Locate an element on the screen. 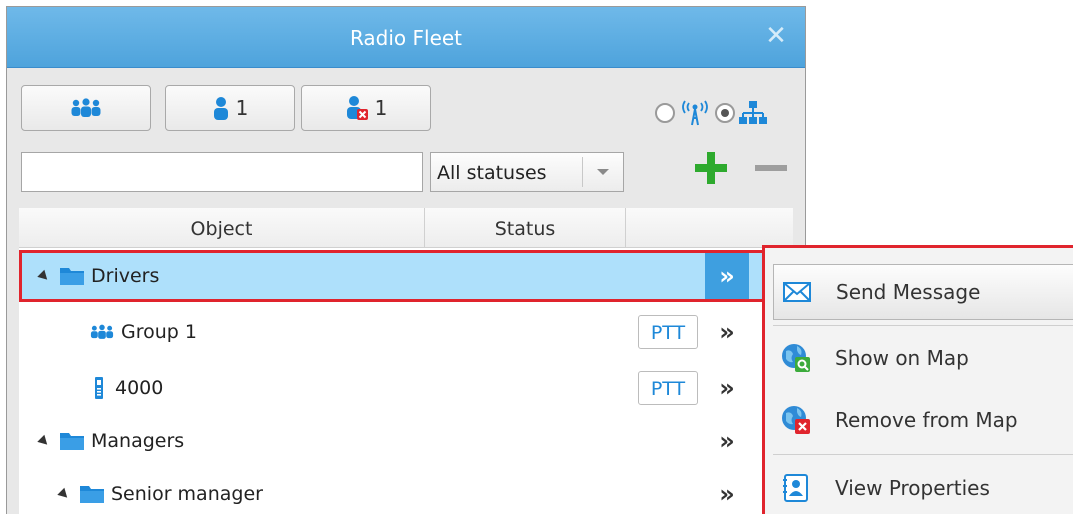 The height and width of the screenshot is (521, 1073). contact-card-icon is located at coordinates (795, 488).